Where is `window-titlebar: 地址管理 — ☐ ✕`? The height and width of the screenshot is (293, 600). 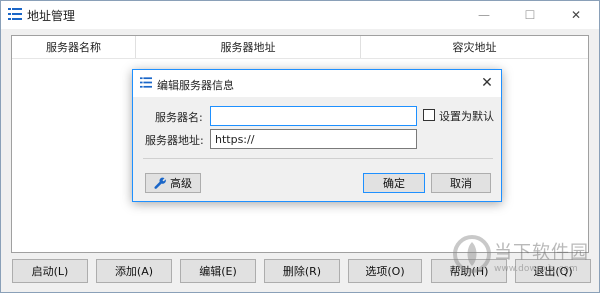
window-titlebar: 地址管理 — ☐ ✕ is located at coordinates (300, 15).